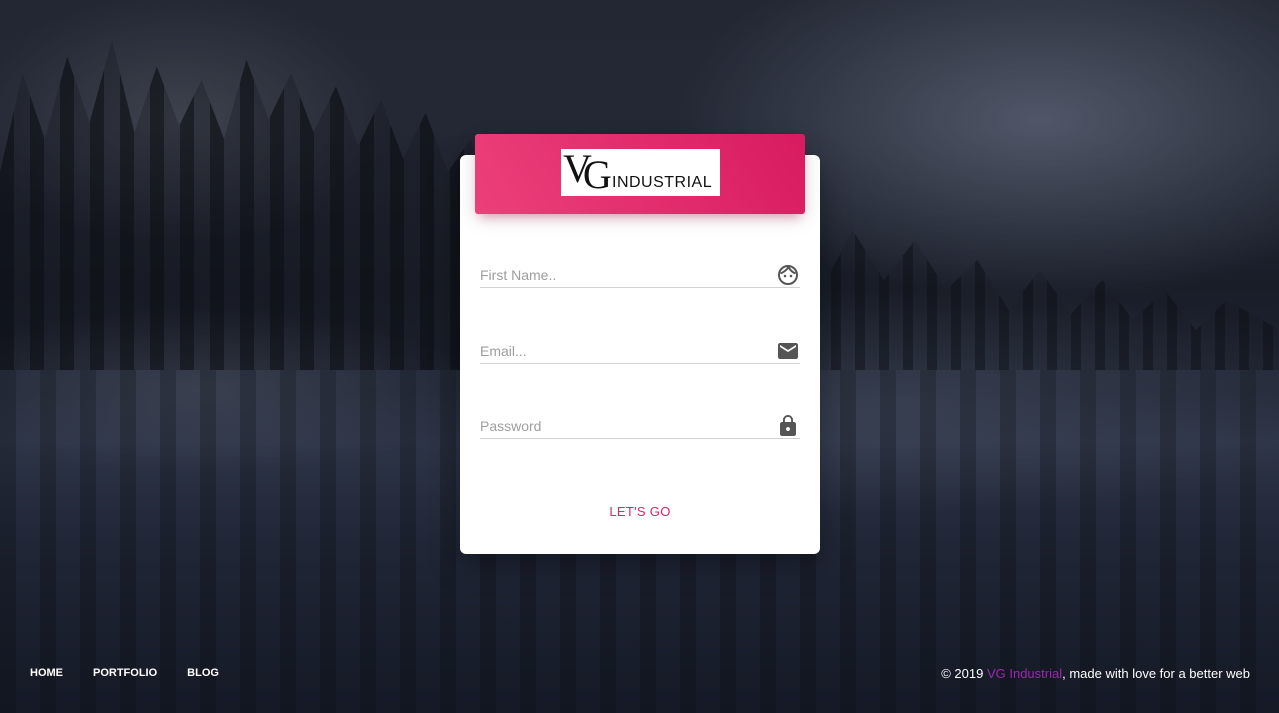 This screenshot has width=1279, height=713. What do you see at coordinates (788, 351) in the screenshot?
I see `mail-icon` at bounding box center [788, 351].